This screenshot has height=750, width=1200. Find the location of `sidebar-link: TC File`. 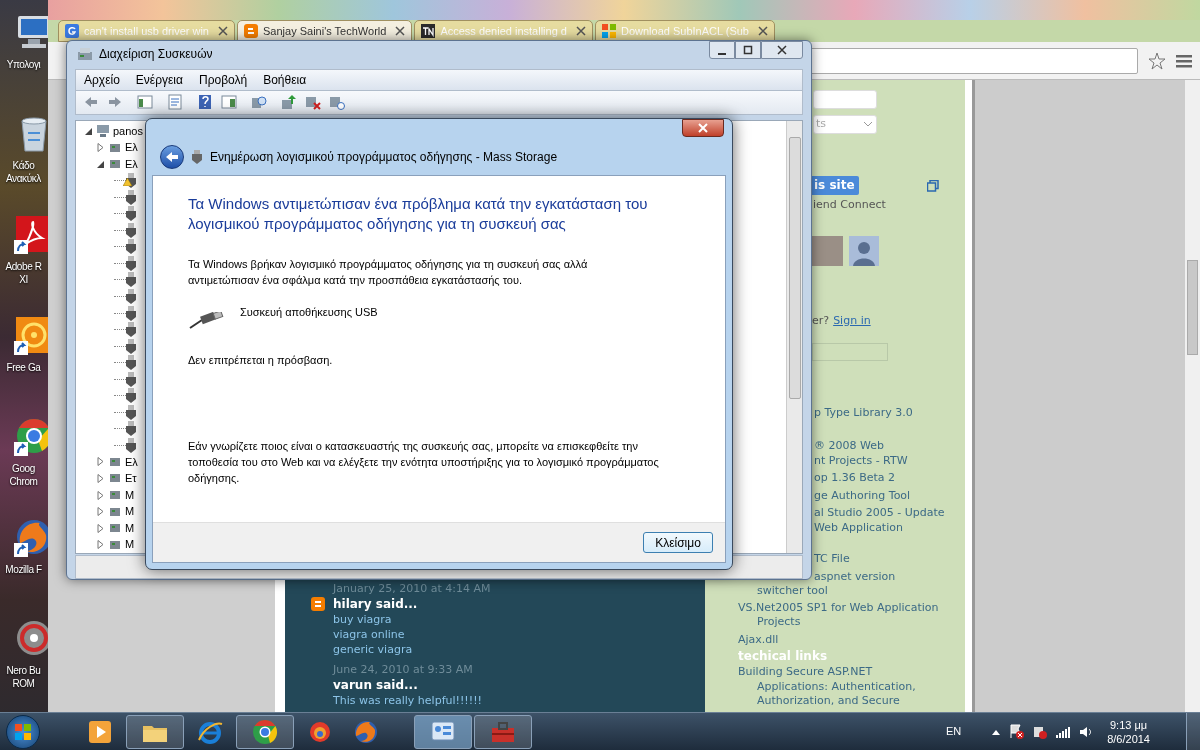

sidebar-link: TC File is located at coordinates (832, 559).